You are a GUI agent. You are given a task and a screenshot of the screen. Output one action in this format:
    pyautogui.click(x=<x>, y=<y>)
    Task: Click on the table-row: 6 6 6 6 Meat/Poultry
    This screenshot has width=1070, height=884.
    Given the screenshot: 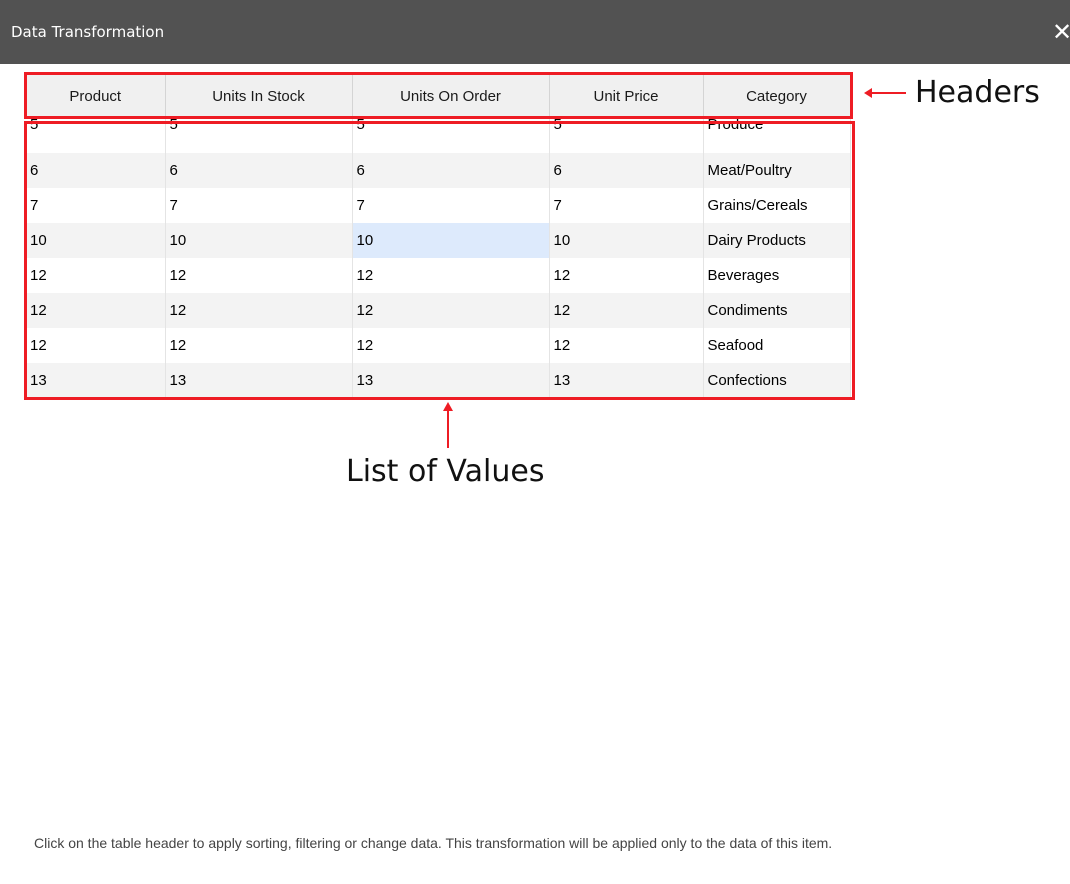 What is the action you would take?
    pyautogui.click(x=438, y=170)
    